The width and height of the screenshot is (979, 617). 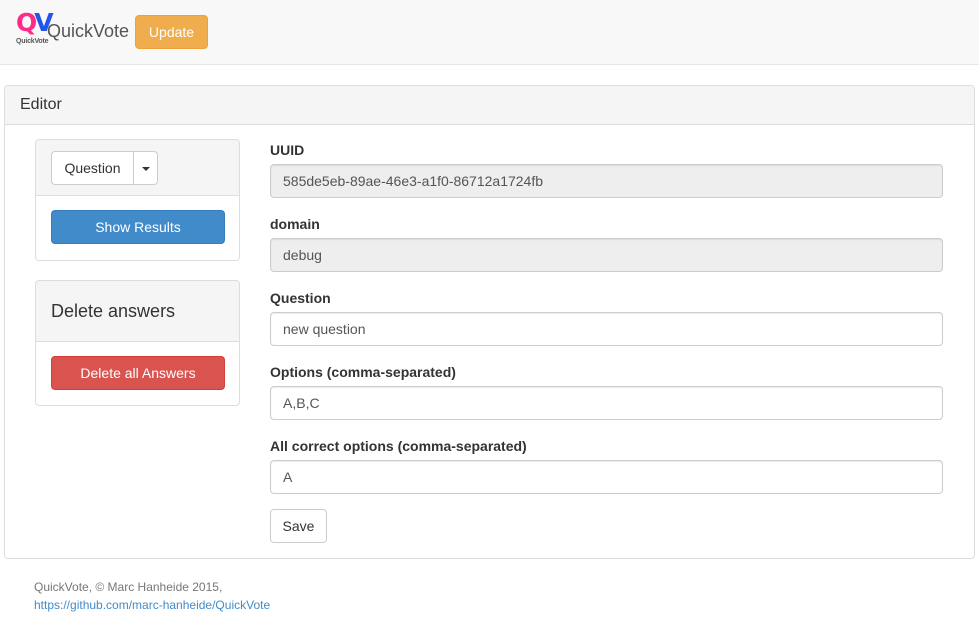 What do you see at coordinates (489, 32) in the screenshot?
I see `navbar: QV QuickVote QuickVote Update` at bounding box center [489, 32].